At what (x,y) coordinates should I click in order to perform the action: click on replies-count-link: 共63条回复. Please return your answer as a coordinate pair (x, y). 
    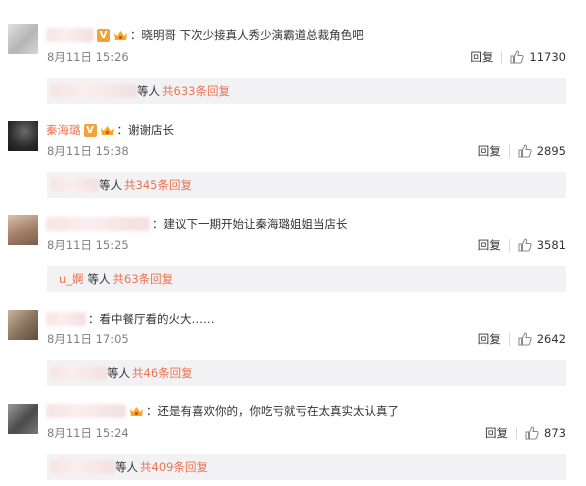
    Looking at the image, I should click on (143, 279).